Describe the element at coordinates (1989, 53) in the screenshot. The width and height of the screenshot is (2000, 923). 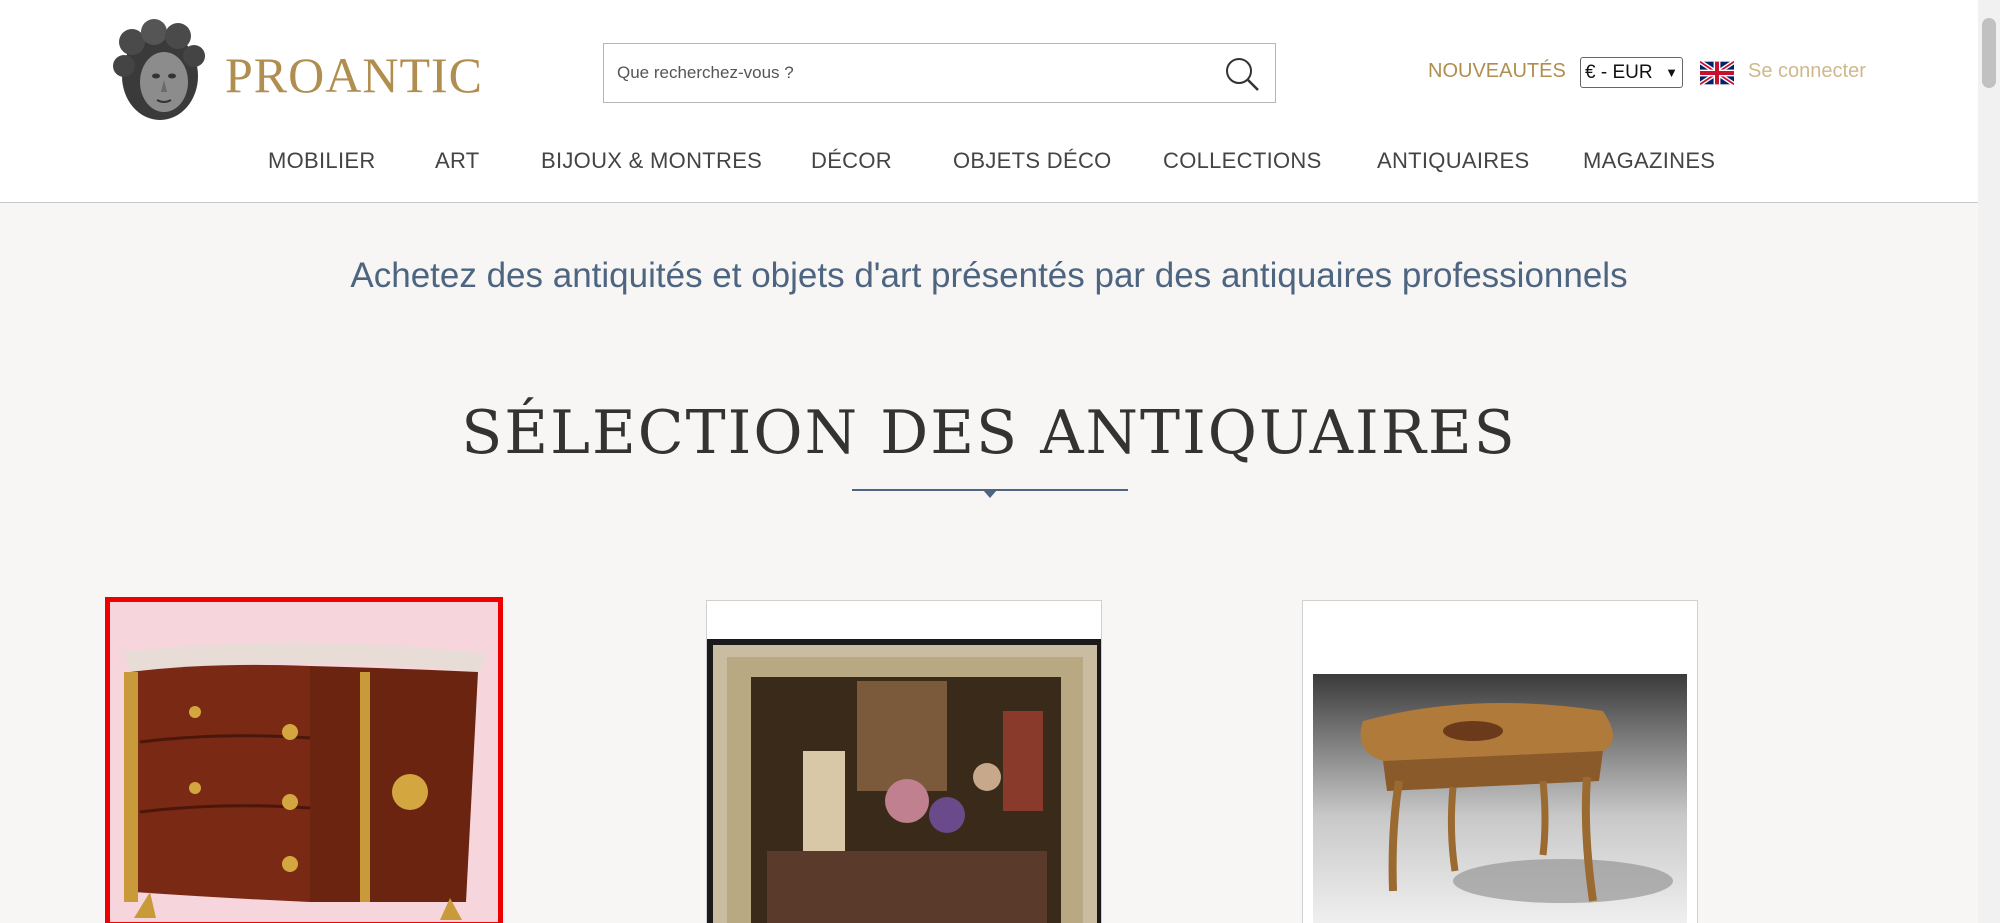
I see `scrollbar-thumb` at that location.